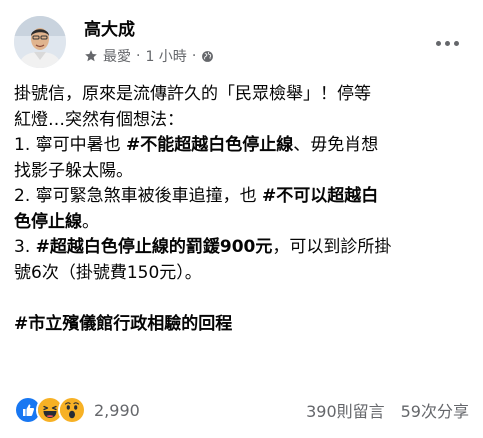 This screenshot has width=483, height=438. I want to click on post-text-line: 1. 寧可中暑也 #不能超越白色停止線、毋免肖想, so click(245, 146).